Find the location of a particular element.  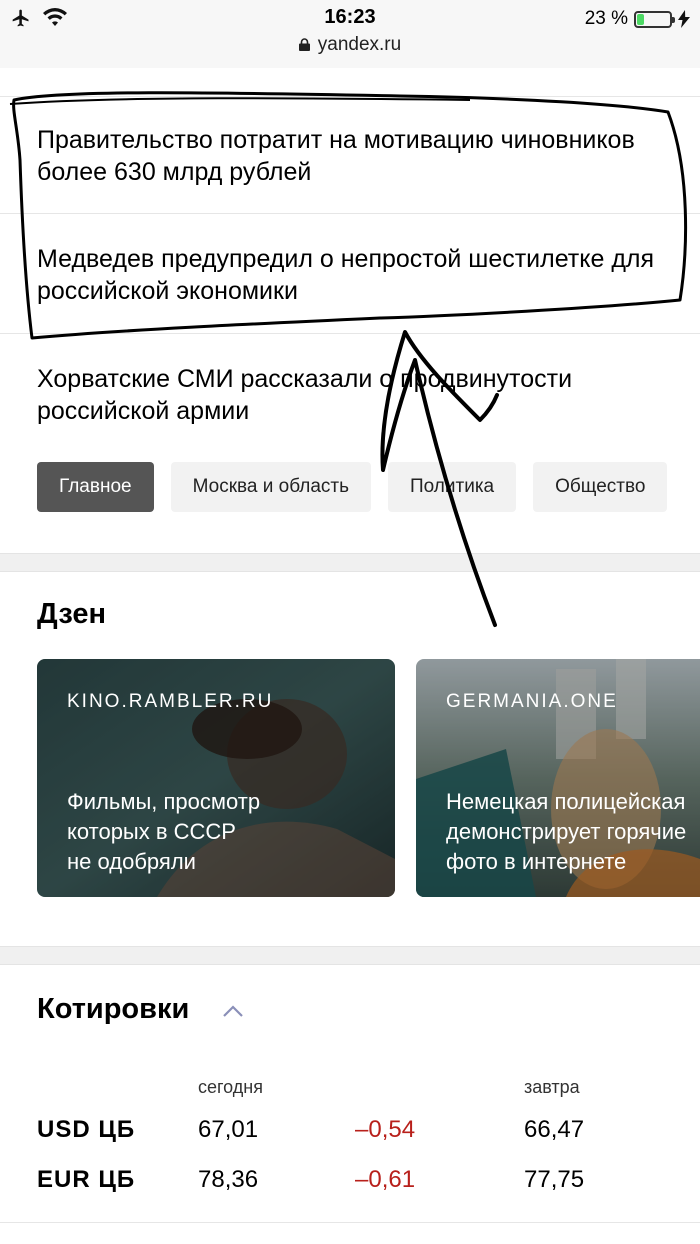

col-today: сегодня is located at coordinates (230, 1087).